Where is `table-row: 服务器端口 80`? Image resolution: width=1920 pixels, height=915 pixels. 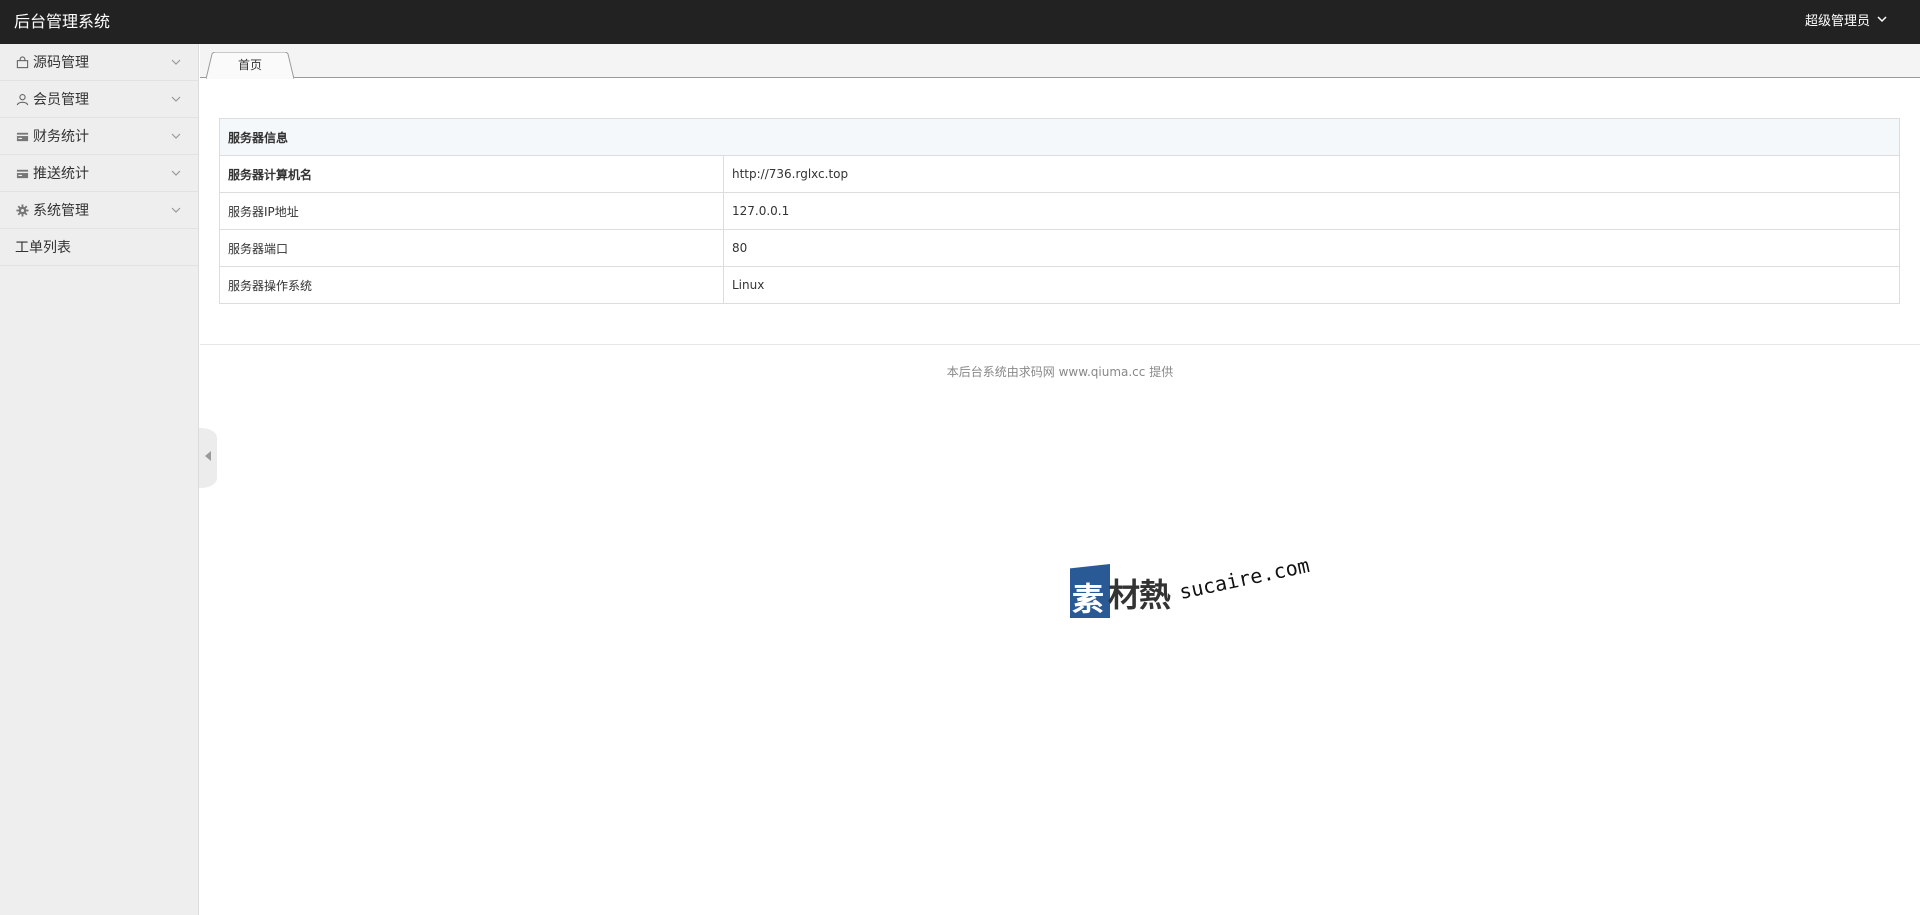
table-row: 服务器端口 80 is located at coordinates (1059, 248).